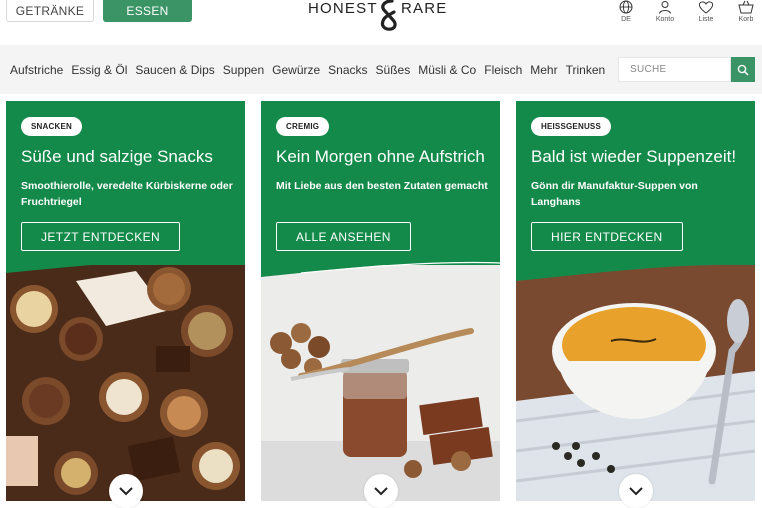  Describe the element at coordinates (343, 236) in the screenshot. I see `card-cta-button: ALLE ANSEHEN` at that location.